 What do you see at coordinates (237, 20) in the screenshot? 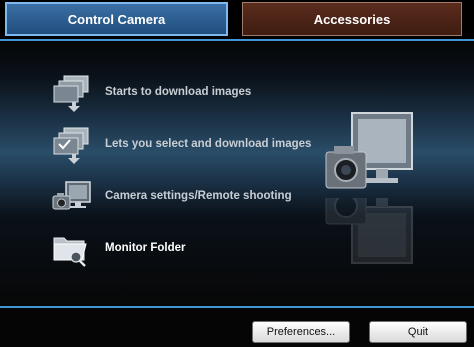
I see `tab-bar: Control Camera Accessories` at bounding box center [237, 20].